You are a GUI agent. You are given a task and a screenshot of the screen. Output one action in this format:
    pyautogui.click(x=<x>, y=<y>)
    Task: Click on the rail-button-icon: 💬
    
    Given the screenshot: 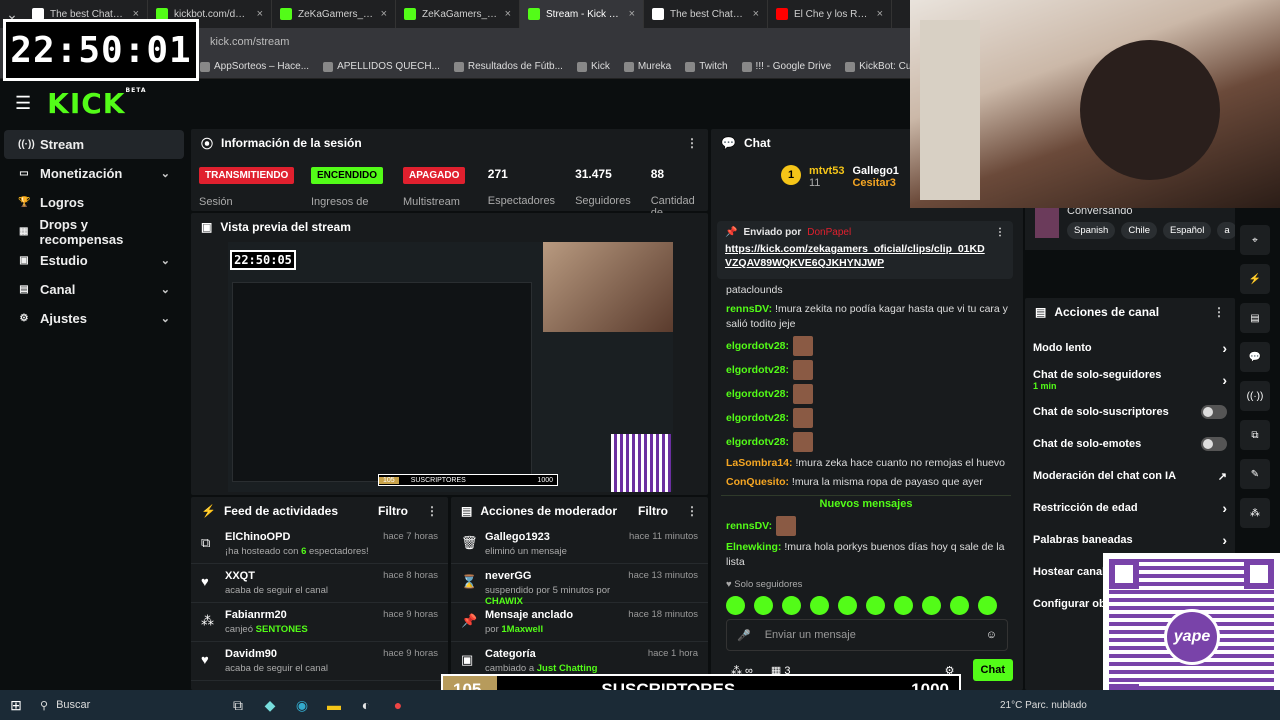 What is the action you would take?
    pyautogui.click(x=1255, y=357)
    